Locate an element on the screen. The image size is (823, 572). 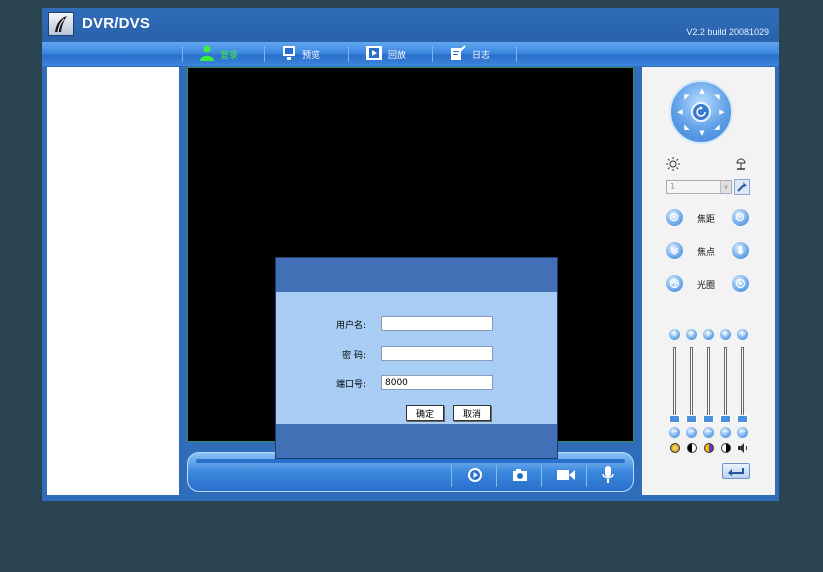
light-icon is located at coordinates (673, 165).